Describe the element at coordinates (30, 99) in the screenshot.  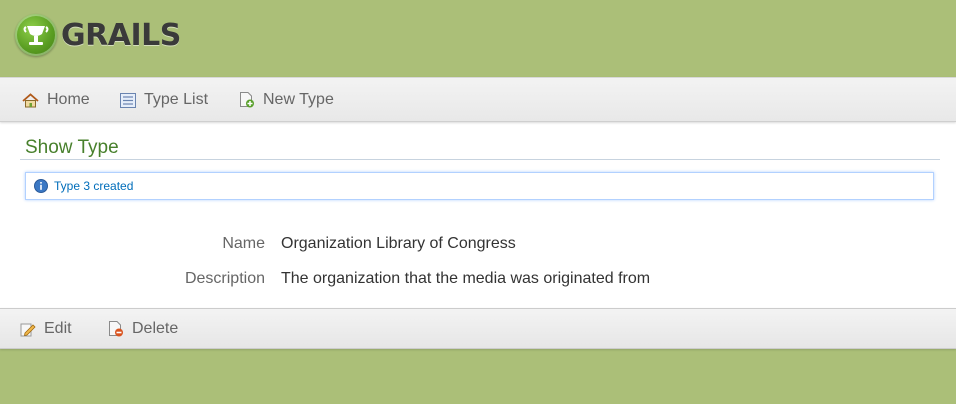
I see `home-icon` at that location.